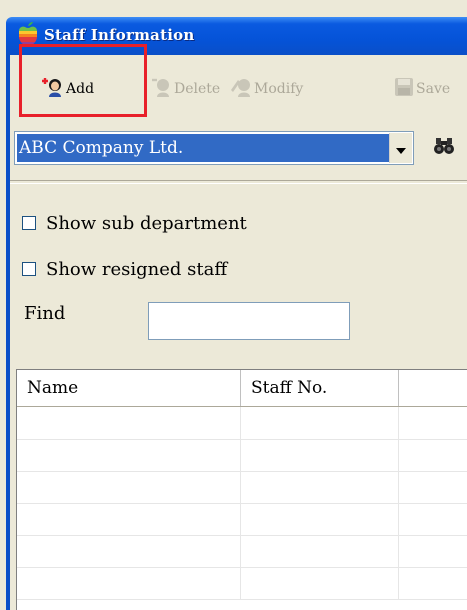  I want to click on show-resigned-staff-option: Show resigned staff, so click(124, 269).